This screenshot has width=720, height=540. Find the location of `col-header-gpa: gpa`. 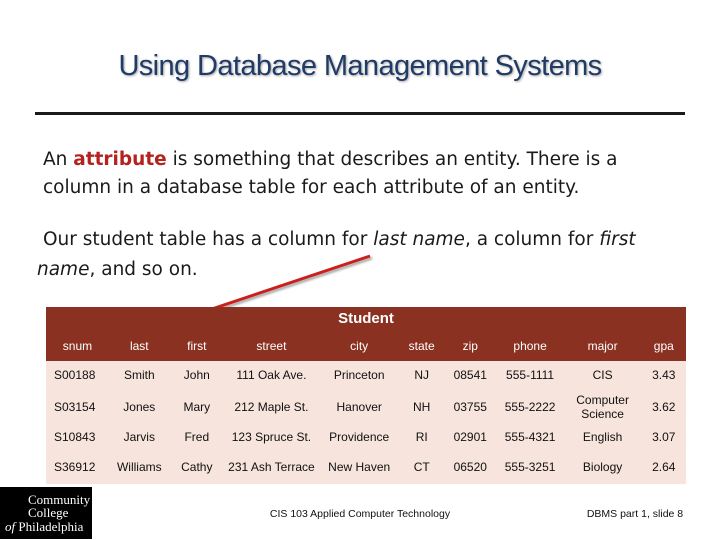

col-header-gpa: gpa is located at coordinates (663, 346).